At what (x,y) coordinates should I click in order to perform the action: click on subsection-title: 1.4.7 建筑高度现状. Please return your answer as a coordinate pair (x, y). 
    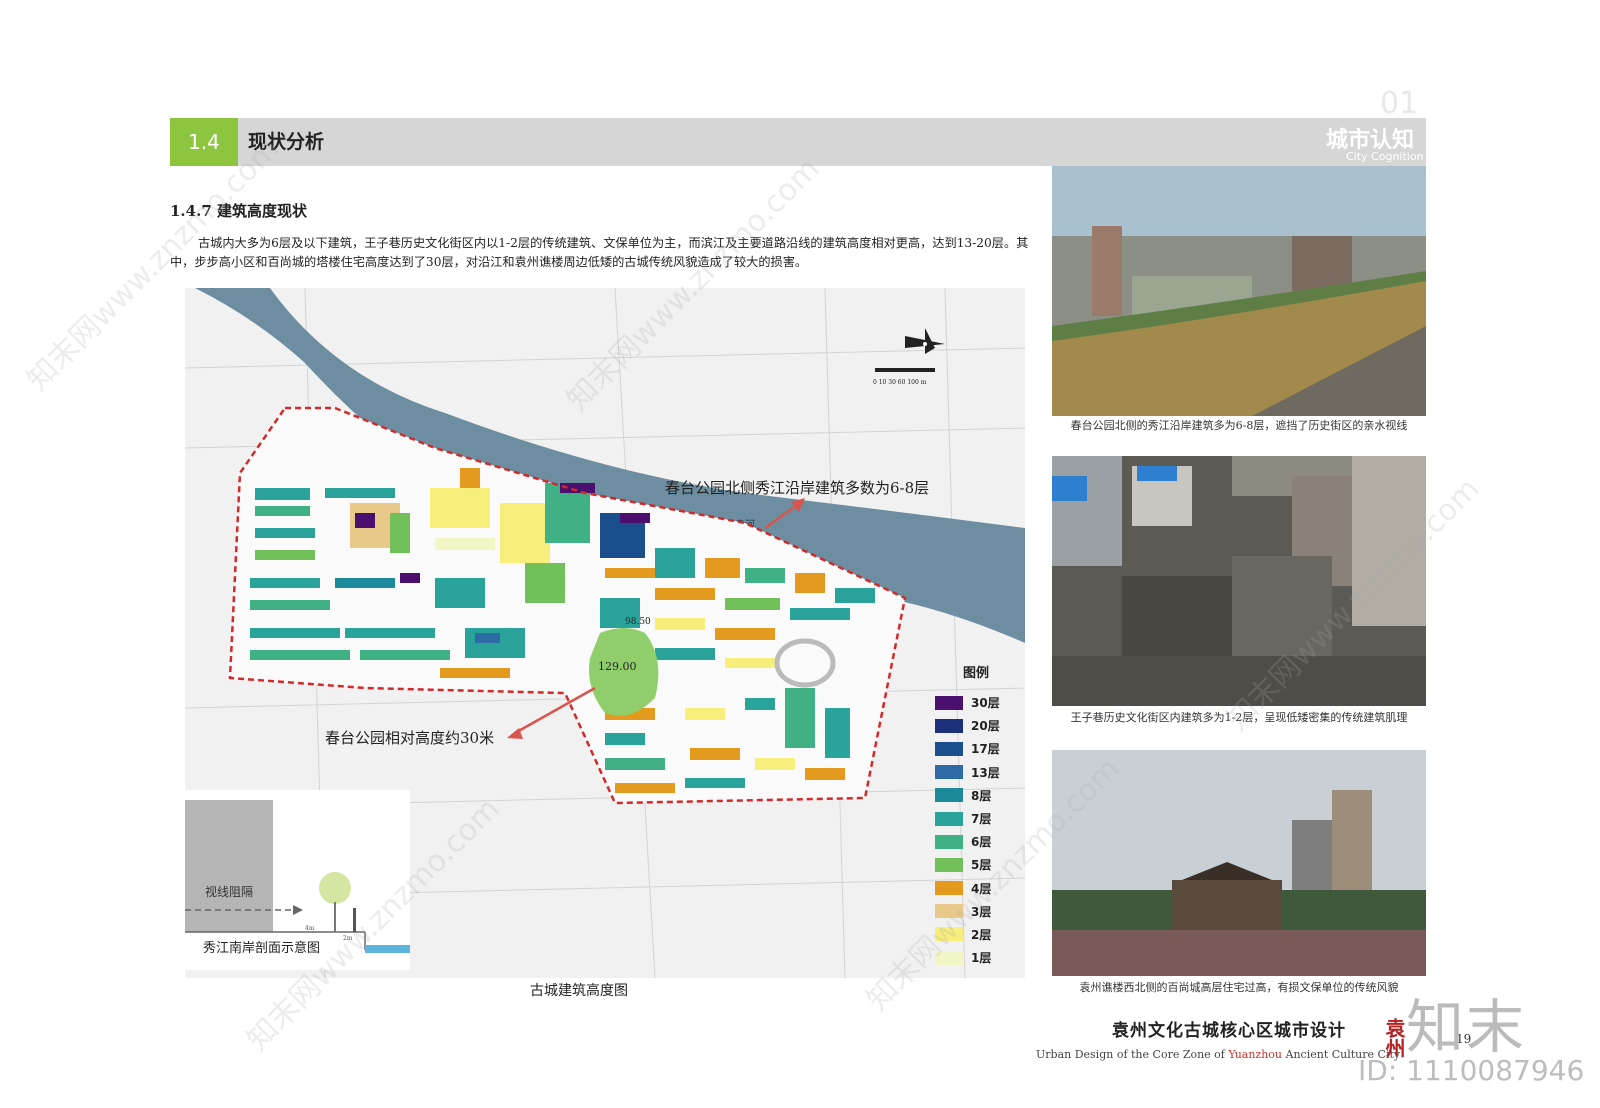
    Looking at the image, I should click on (238, 211).